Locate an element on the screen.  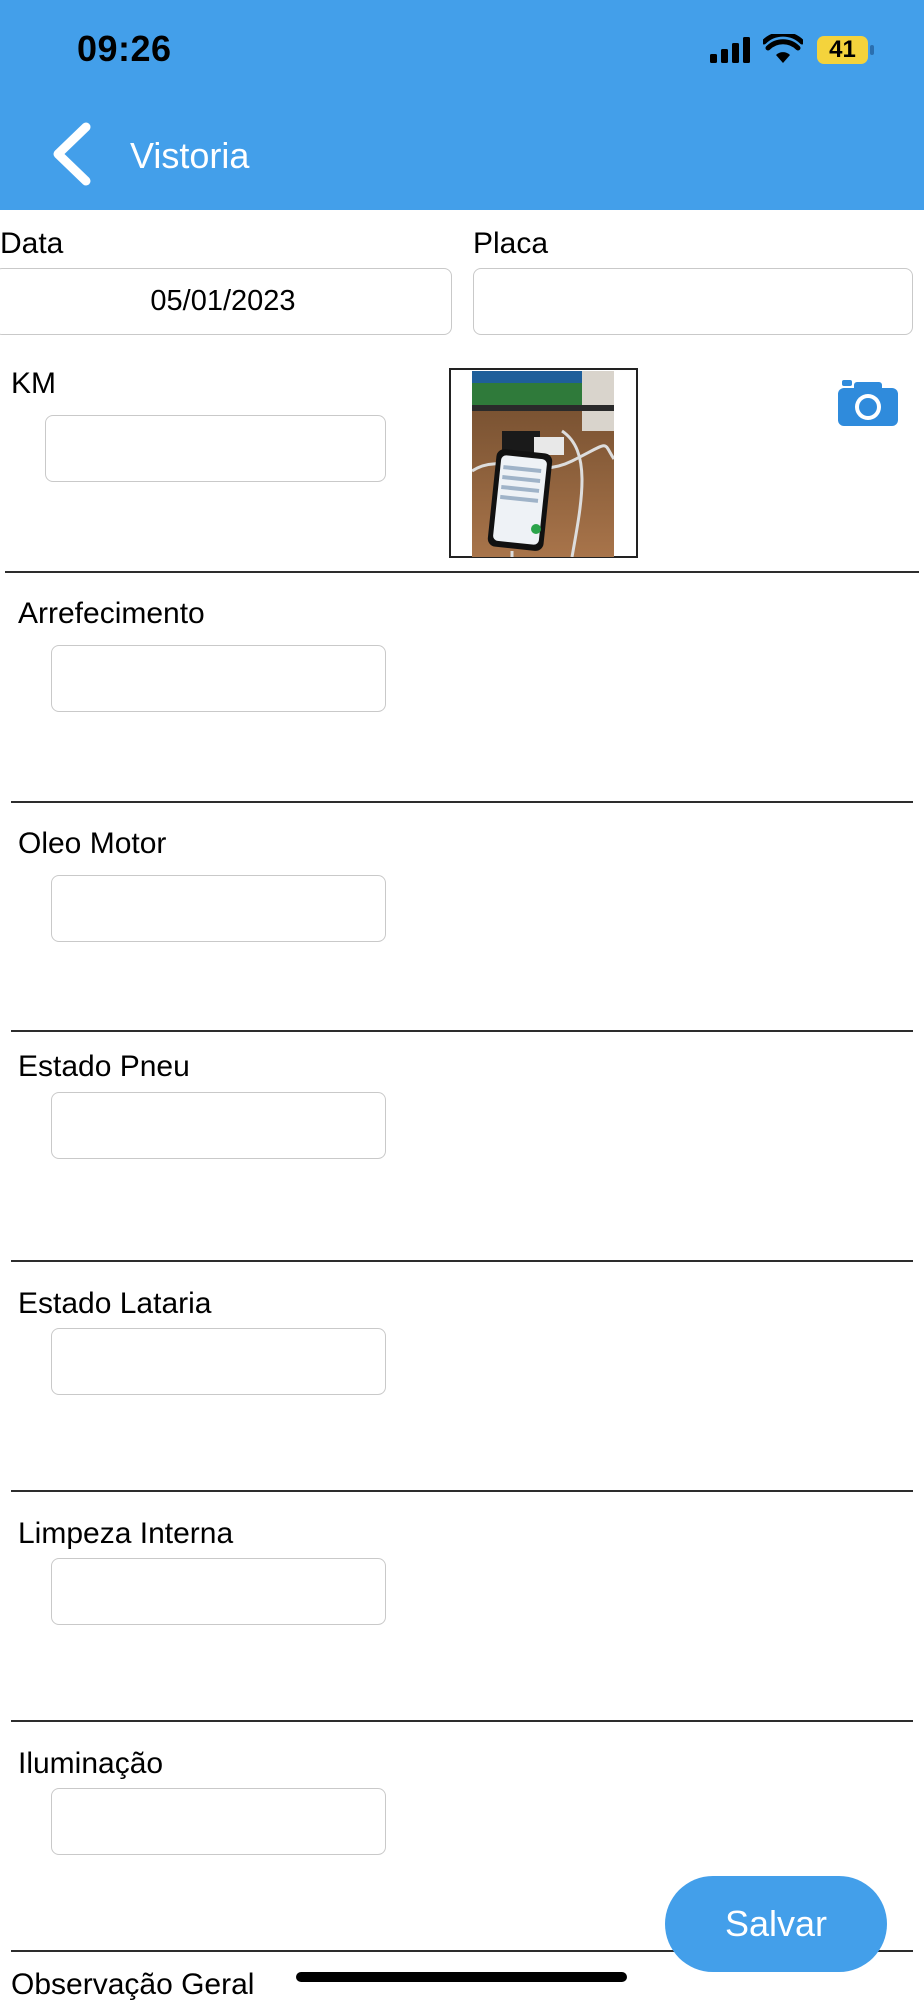
oleo-motor-label: Oleo Motor is located at coordinates (92, 843).